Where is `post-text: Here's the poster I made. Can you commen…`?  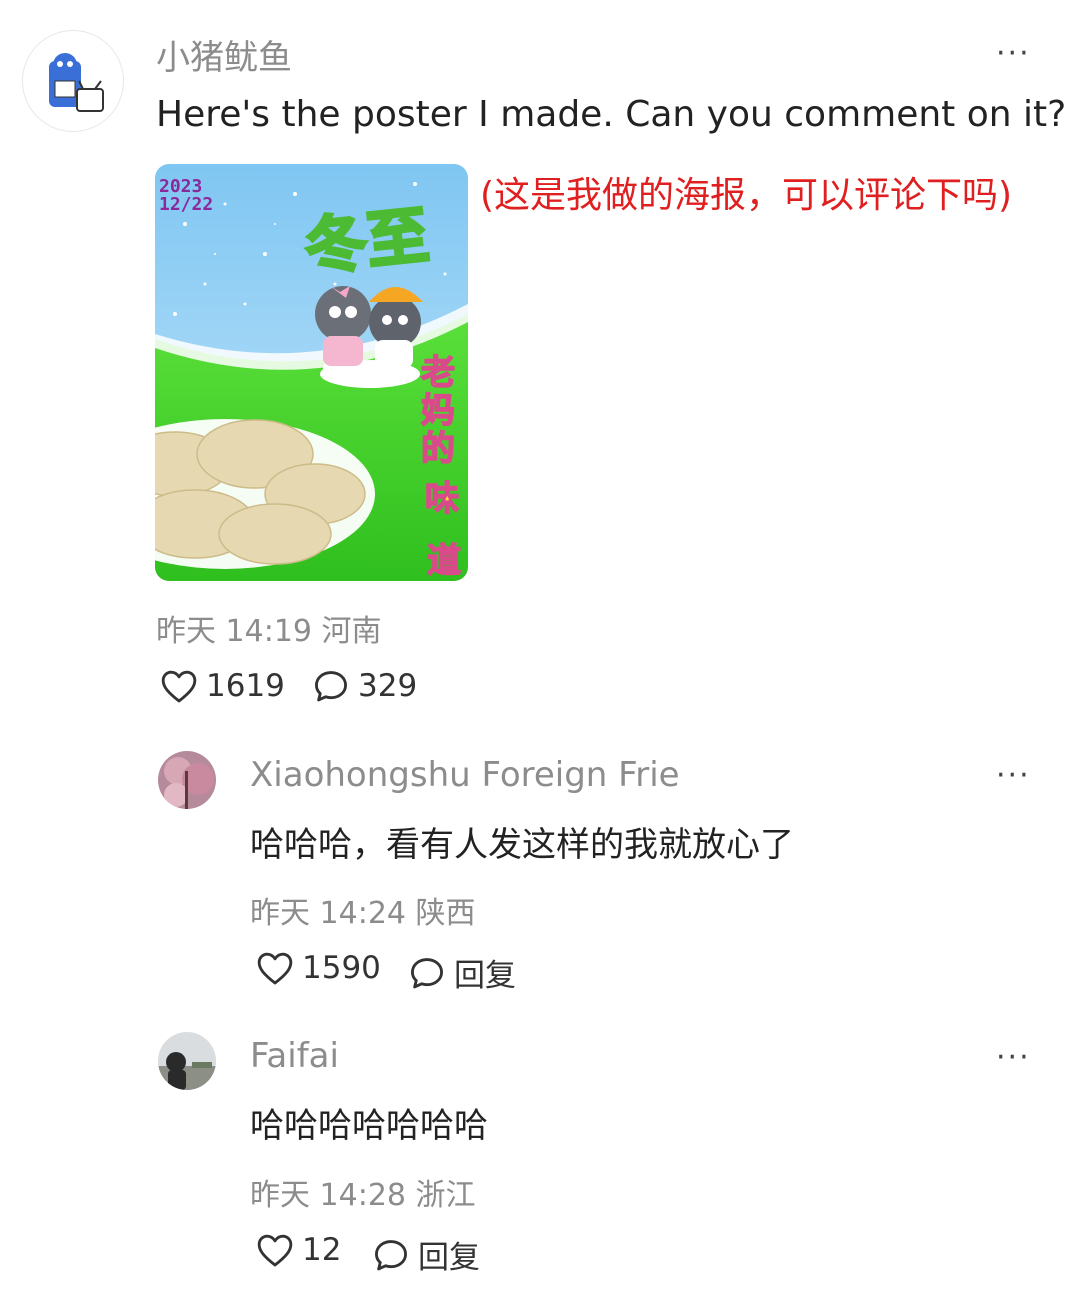
post-text: Here's the poster I made. Can you commen… is located at coordinates (611, 114).